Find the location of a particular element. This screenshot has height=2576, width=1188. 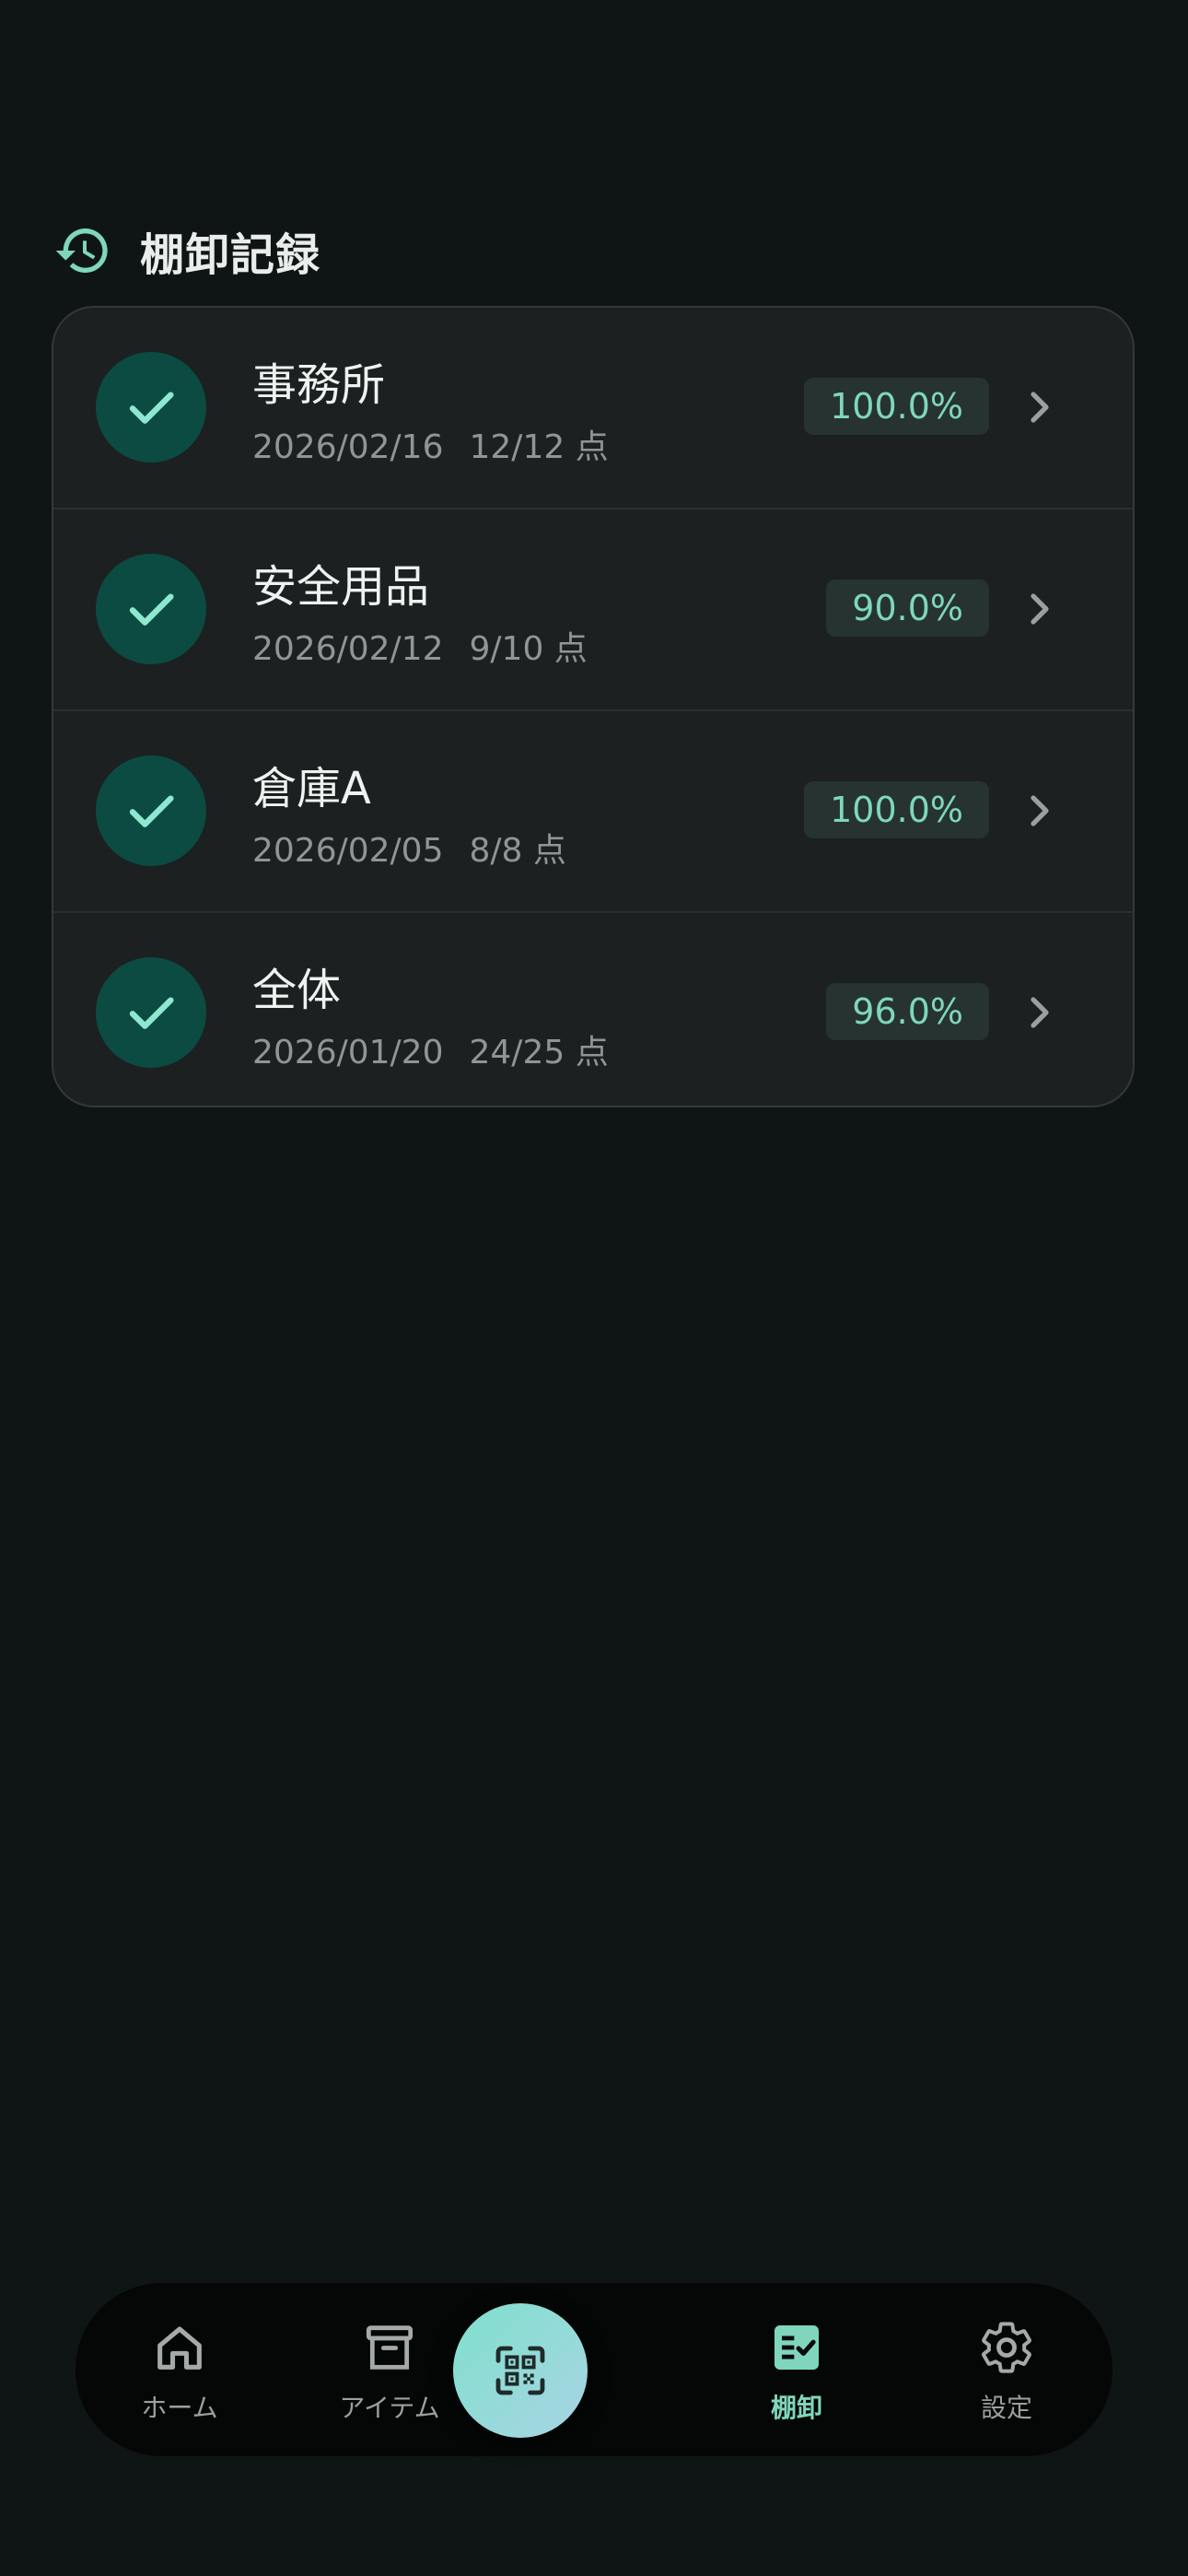

record-count: 12/12 点 is located at coordinates (539, 447).